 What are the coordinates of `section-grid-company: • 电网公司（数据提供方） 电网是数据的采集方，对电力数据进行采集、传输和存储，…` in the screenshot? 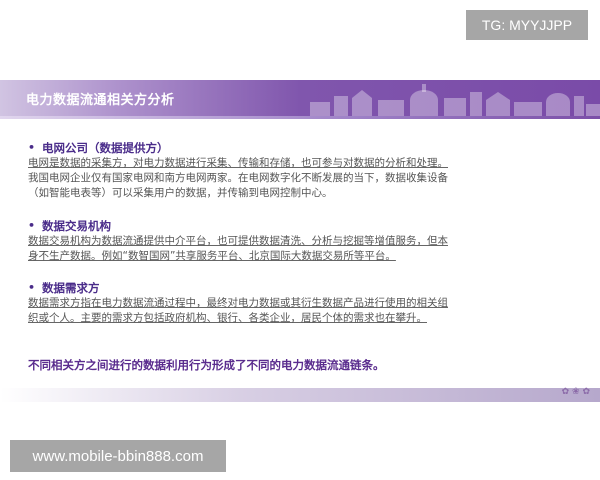 It's located at (288, 170).